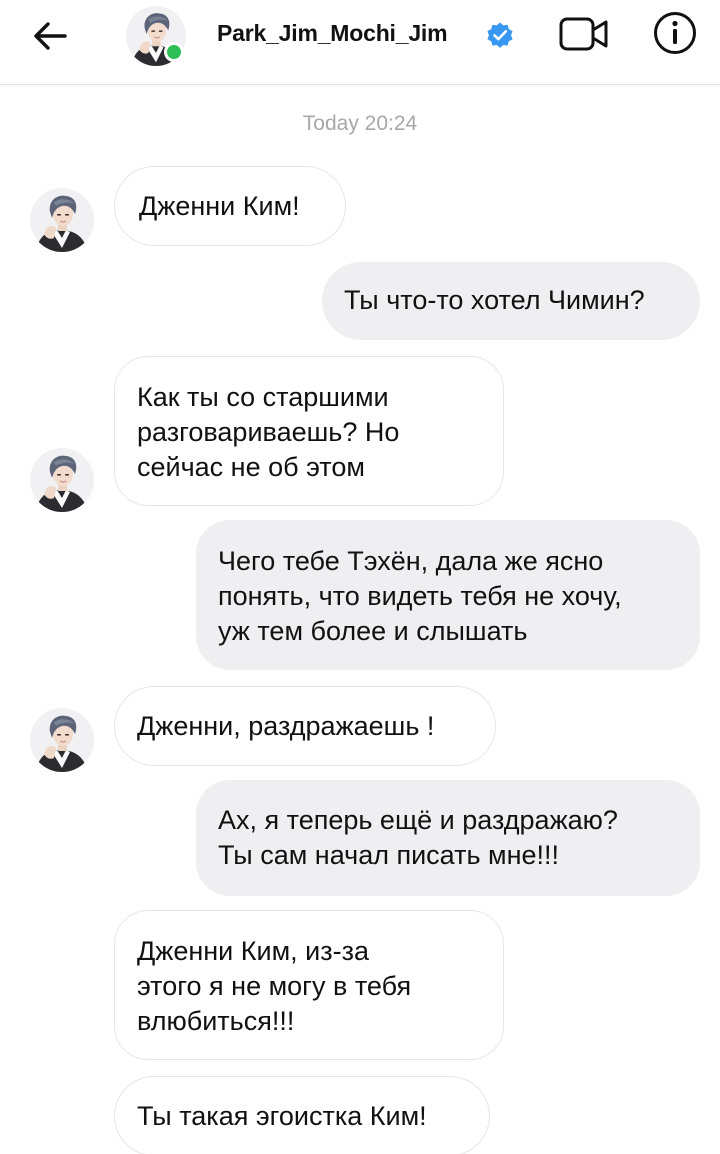 This screenshot has height=1154, width=720. Describe the element at coordinates (216, 1021) in the screenshot. I see `message-text-line: влюбиться!!!` at that location.